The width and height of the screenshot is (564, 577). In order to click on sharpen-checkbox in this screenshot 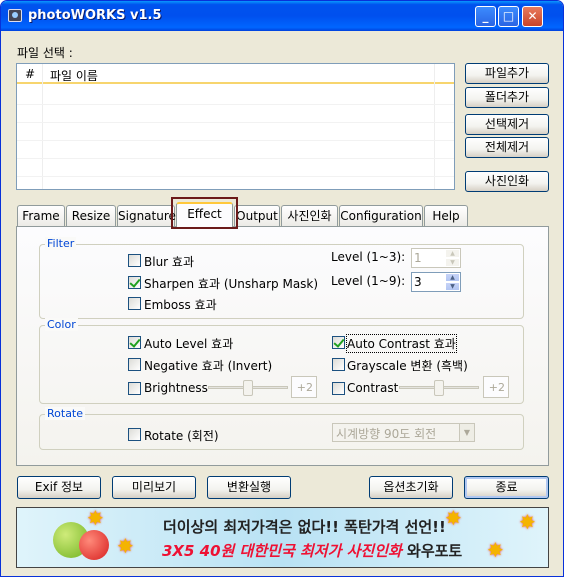, I will do `click(134, 282)`.